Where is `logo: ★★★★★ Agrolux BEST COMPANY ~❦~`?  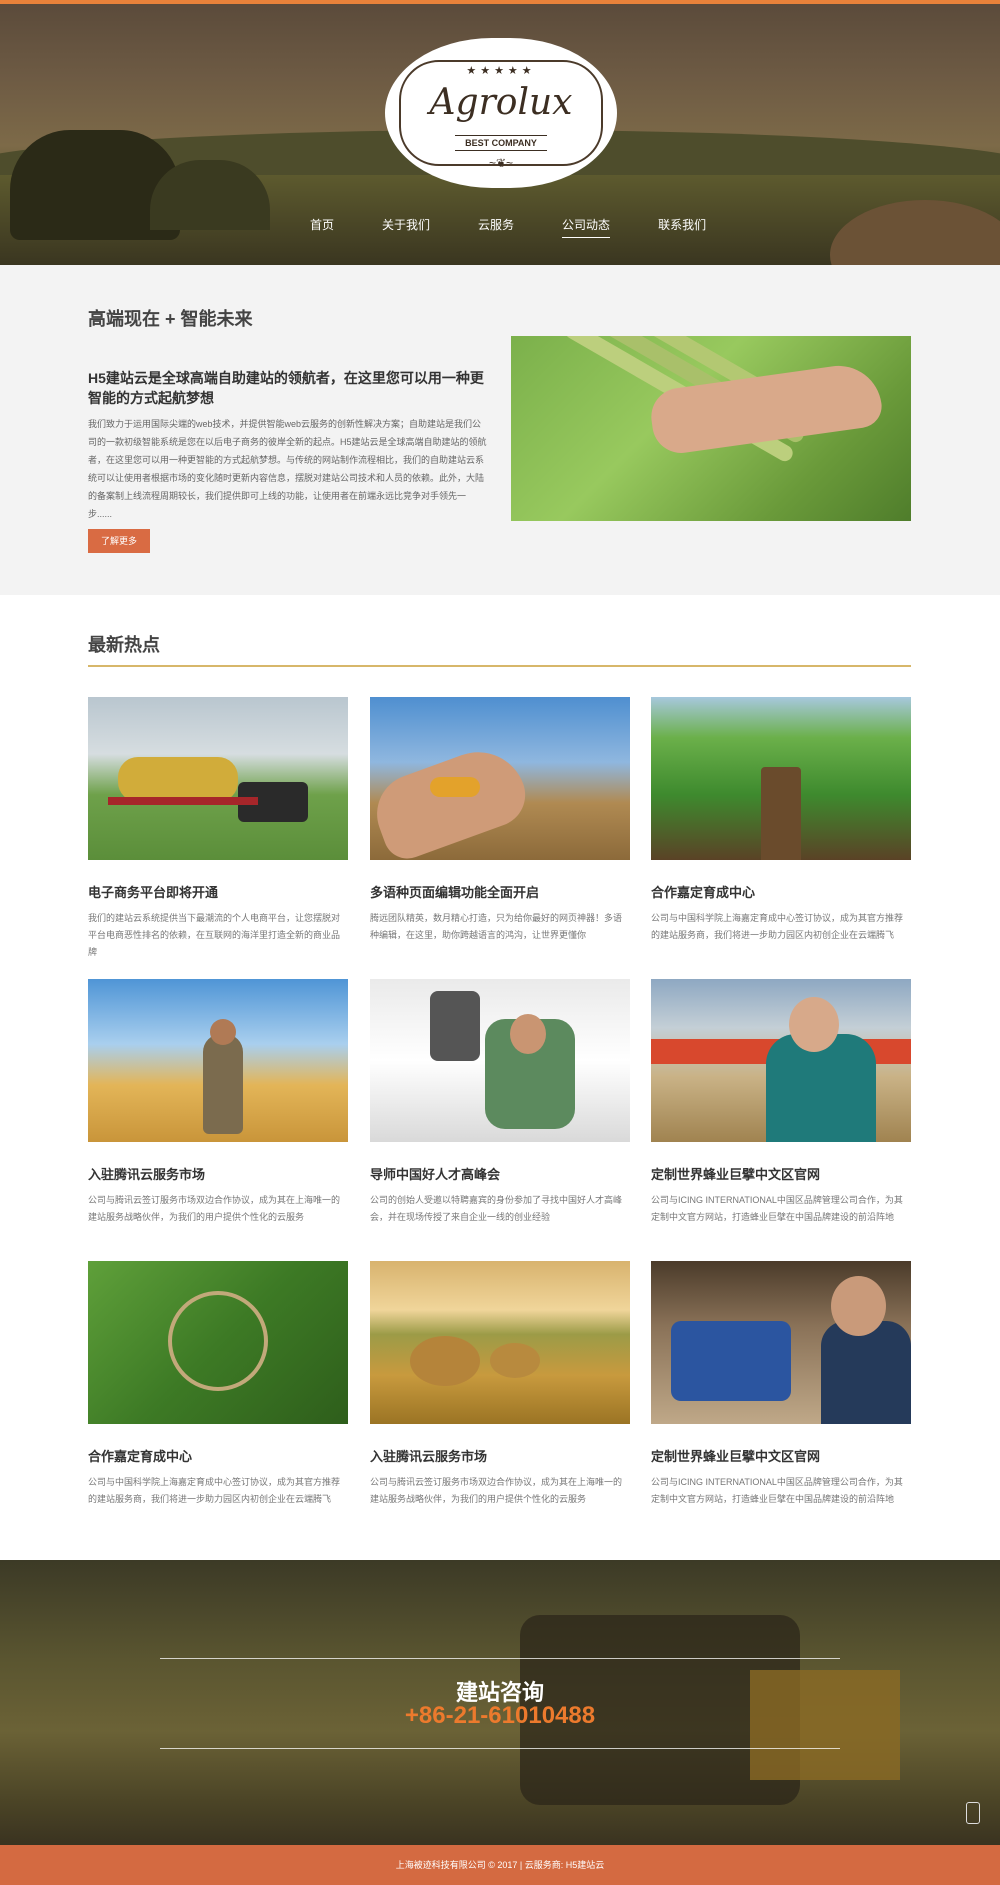
logo: ★★★★★ Agrolux BEST COMPANY ~❦~ is located at coordinates (501, 113).